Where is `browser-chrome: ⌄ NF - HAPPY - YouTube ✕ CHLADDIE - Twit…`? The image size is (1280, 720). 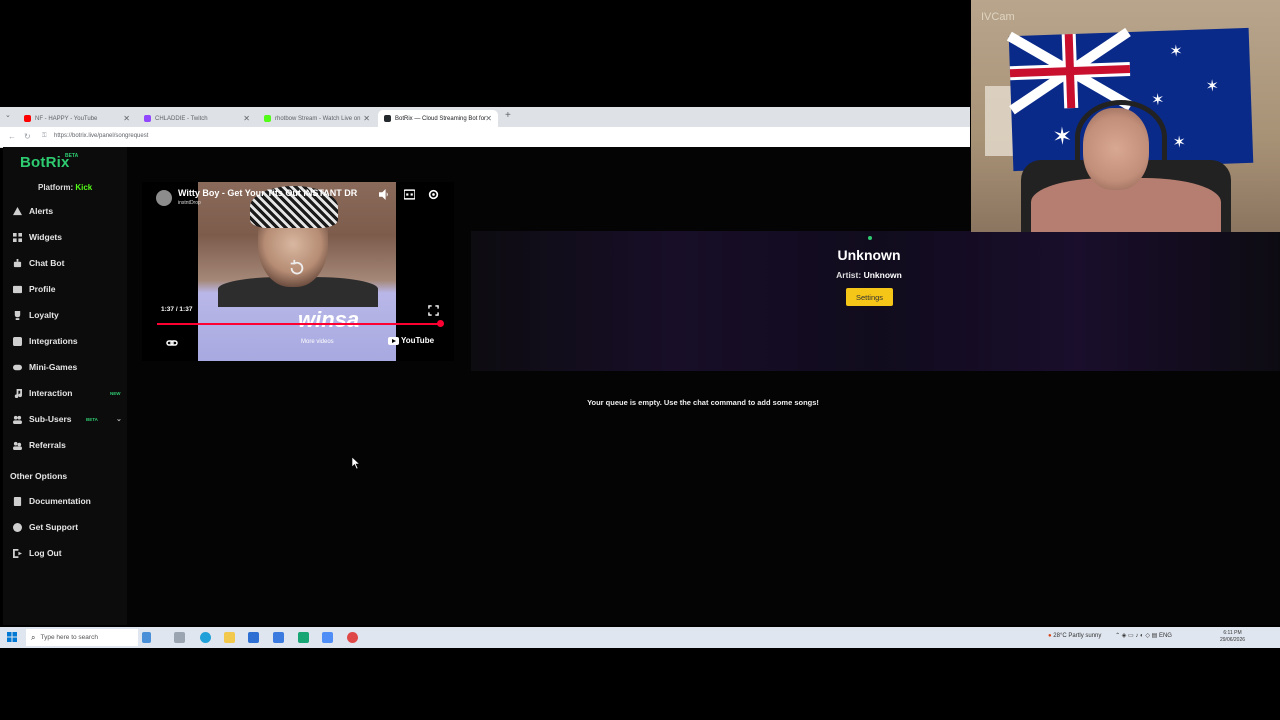 browser-chrome: ⌄ NF - HAPPY - YouTube ✕ CHLADDIE - Twit… is located at coordinates (485, 127).